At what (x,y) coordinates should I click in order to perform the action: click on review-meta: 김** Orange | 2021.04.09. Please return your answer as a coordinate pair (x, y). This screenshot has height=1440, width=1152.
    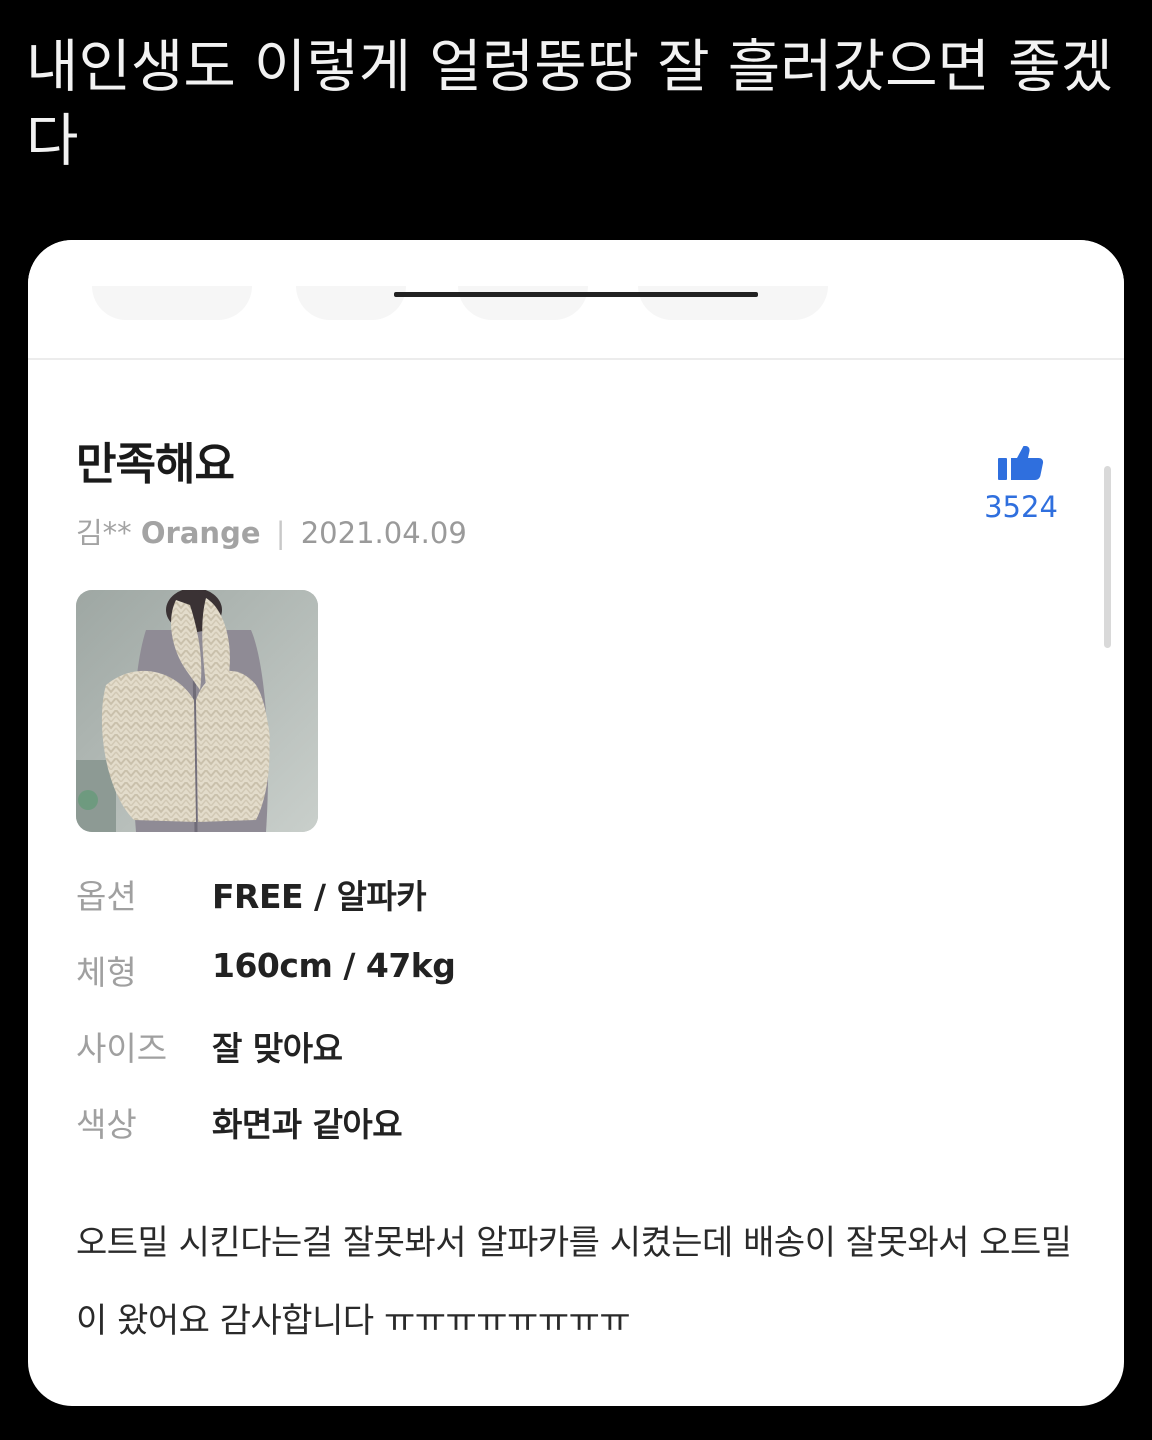
    Looking at the image, I should click on (271, 531).